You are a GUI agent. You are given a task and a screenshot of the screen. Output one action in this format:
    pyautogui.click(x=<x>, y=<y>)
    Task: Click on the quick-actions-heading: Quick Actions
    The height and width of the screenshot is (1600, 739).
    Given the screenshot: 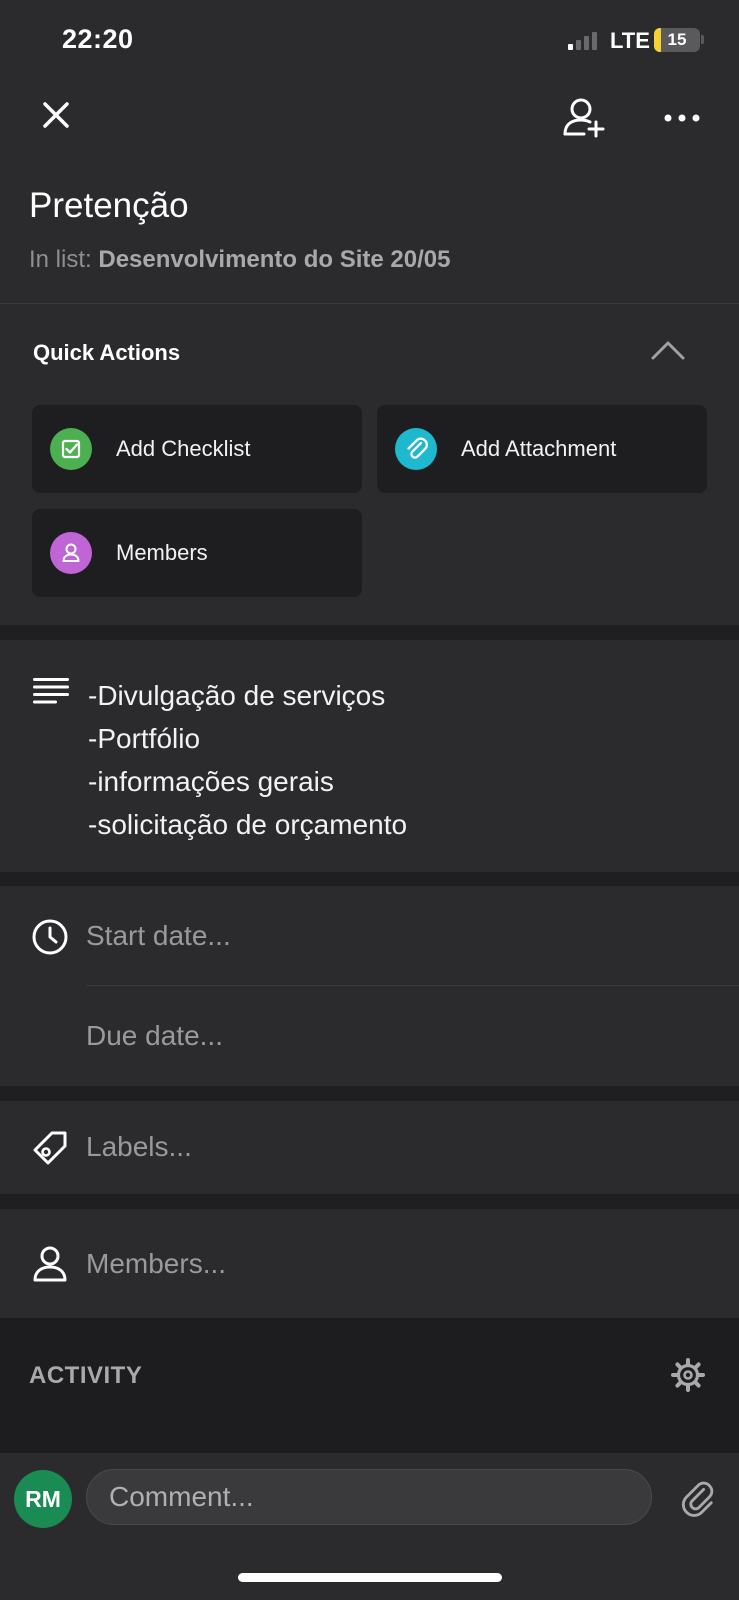 What is the action you would take?
    pyautogui.click(x=107, y=352)
    